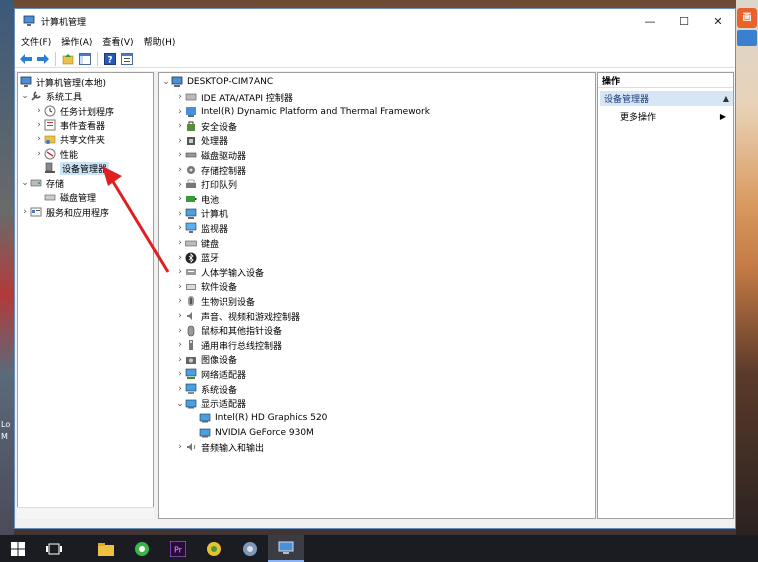 Image resolution: width=758 pixels, height=562 pixels. What do you see at coordinates (684, 21) in the screenshot?
I see `maximize-button: ☐` at bounding box center [684, 21].